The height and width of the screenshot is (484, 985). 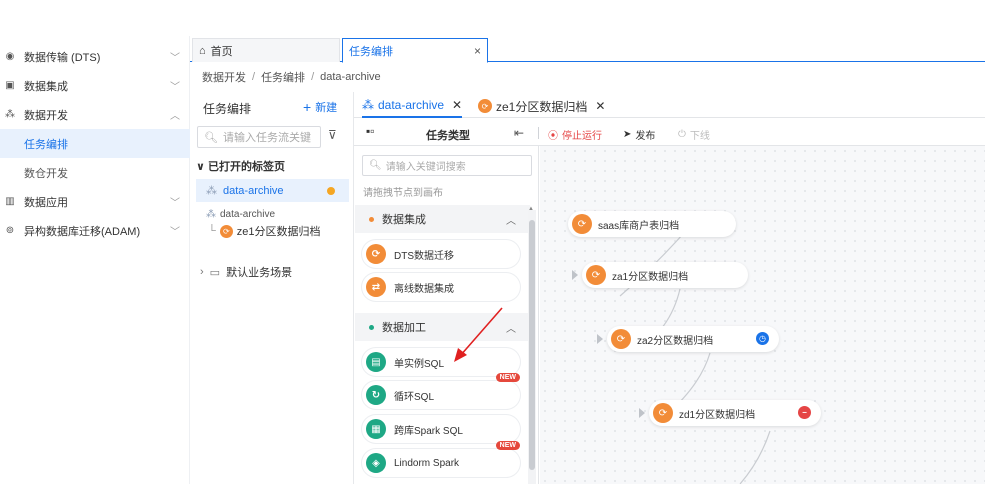 What do you see at coordinates (511, 221) in the screenshot?
I see `chevron-up-icon: ︿` at bounding box center [511, 221].